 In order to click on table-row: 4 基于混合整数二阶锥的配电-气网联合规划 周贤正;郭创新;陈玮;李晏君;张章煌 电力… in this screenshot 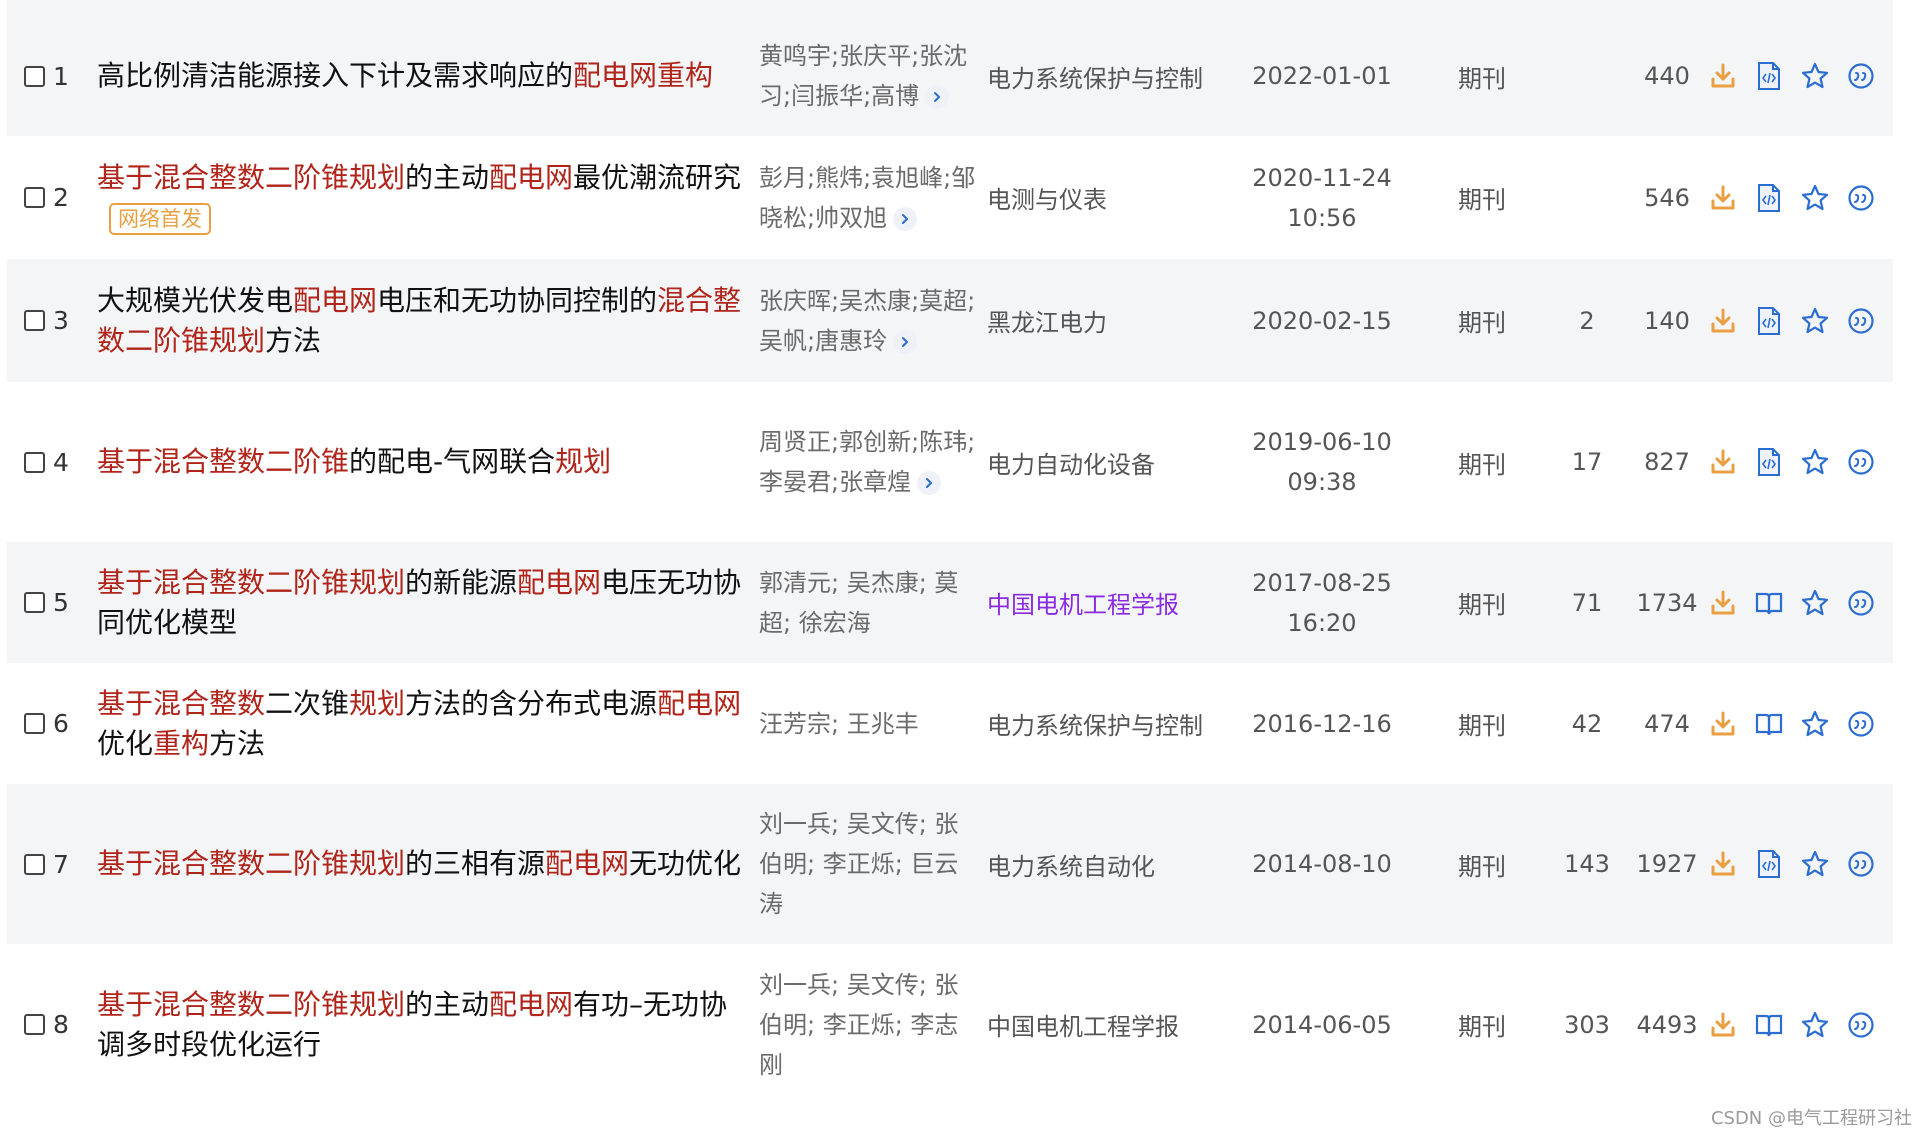, I will do `click(950, 462)`.